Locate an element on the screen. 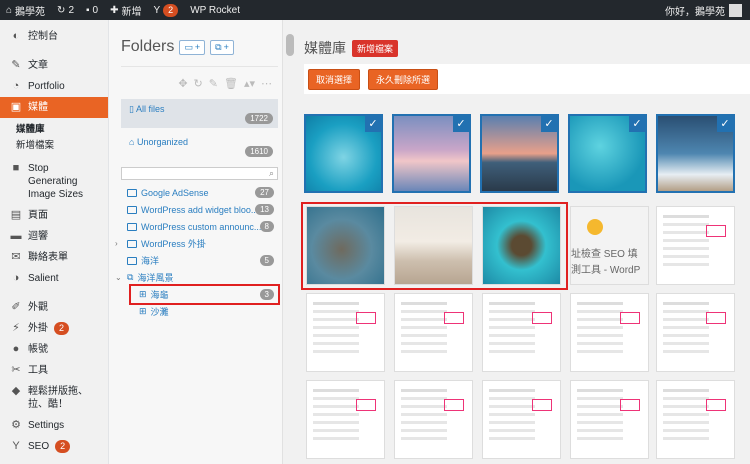  unorganized-count: 1610 is located at coordinates (259, 151).